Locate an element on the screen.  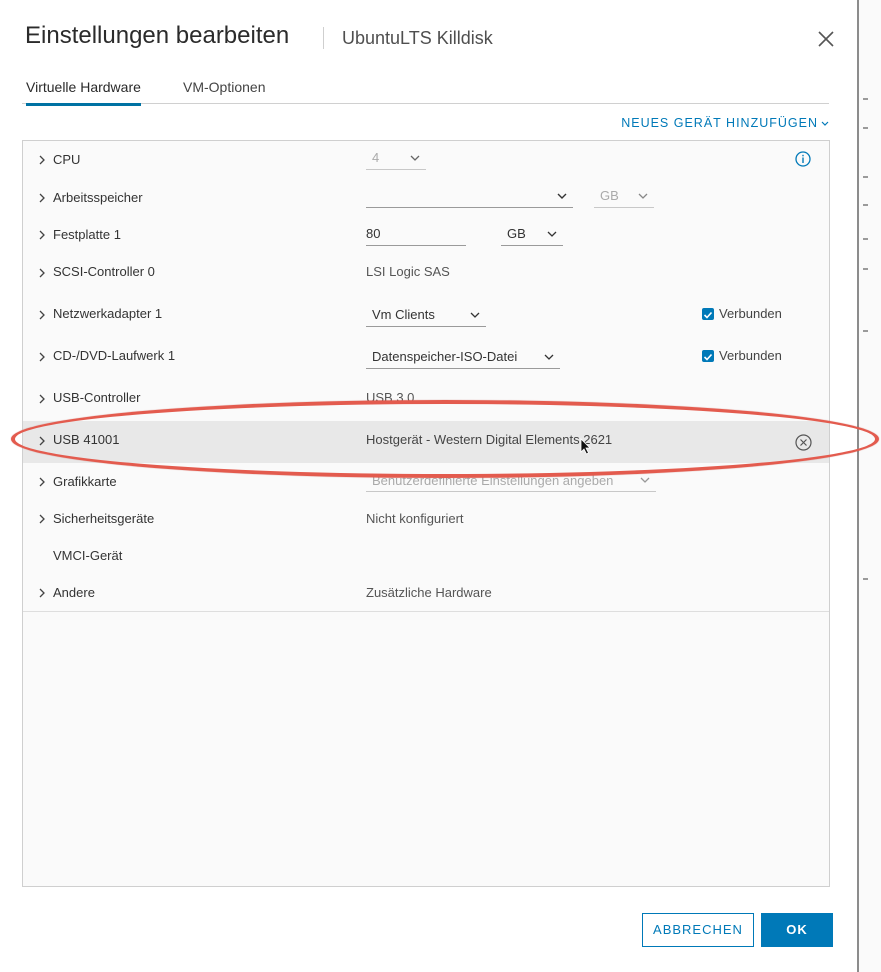
device-row-security: Sicherheitsgeräte Nicht konfiguriert is located at coordinates (426, 519).